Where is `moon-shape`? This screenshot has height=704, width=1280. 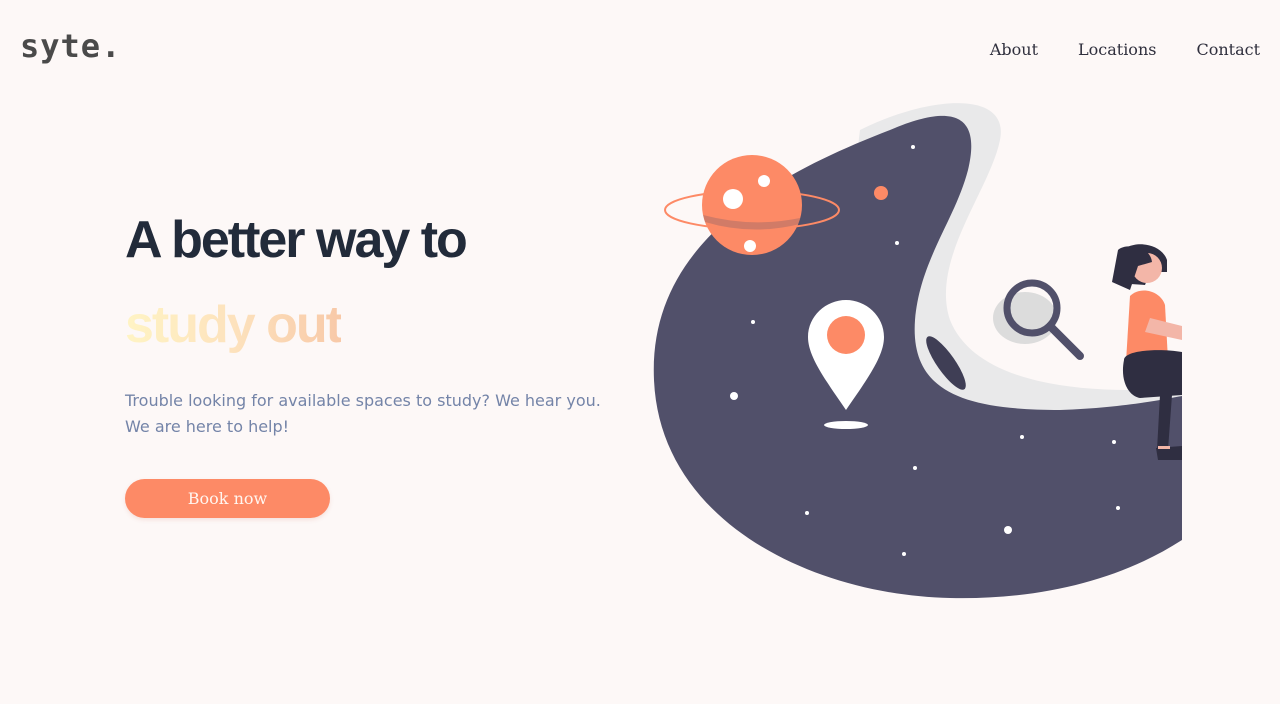 moon-shape is located at coordinates (881, 193).